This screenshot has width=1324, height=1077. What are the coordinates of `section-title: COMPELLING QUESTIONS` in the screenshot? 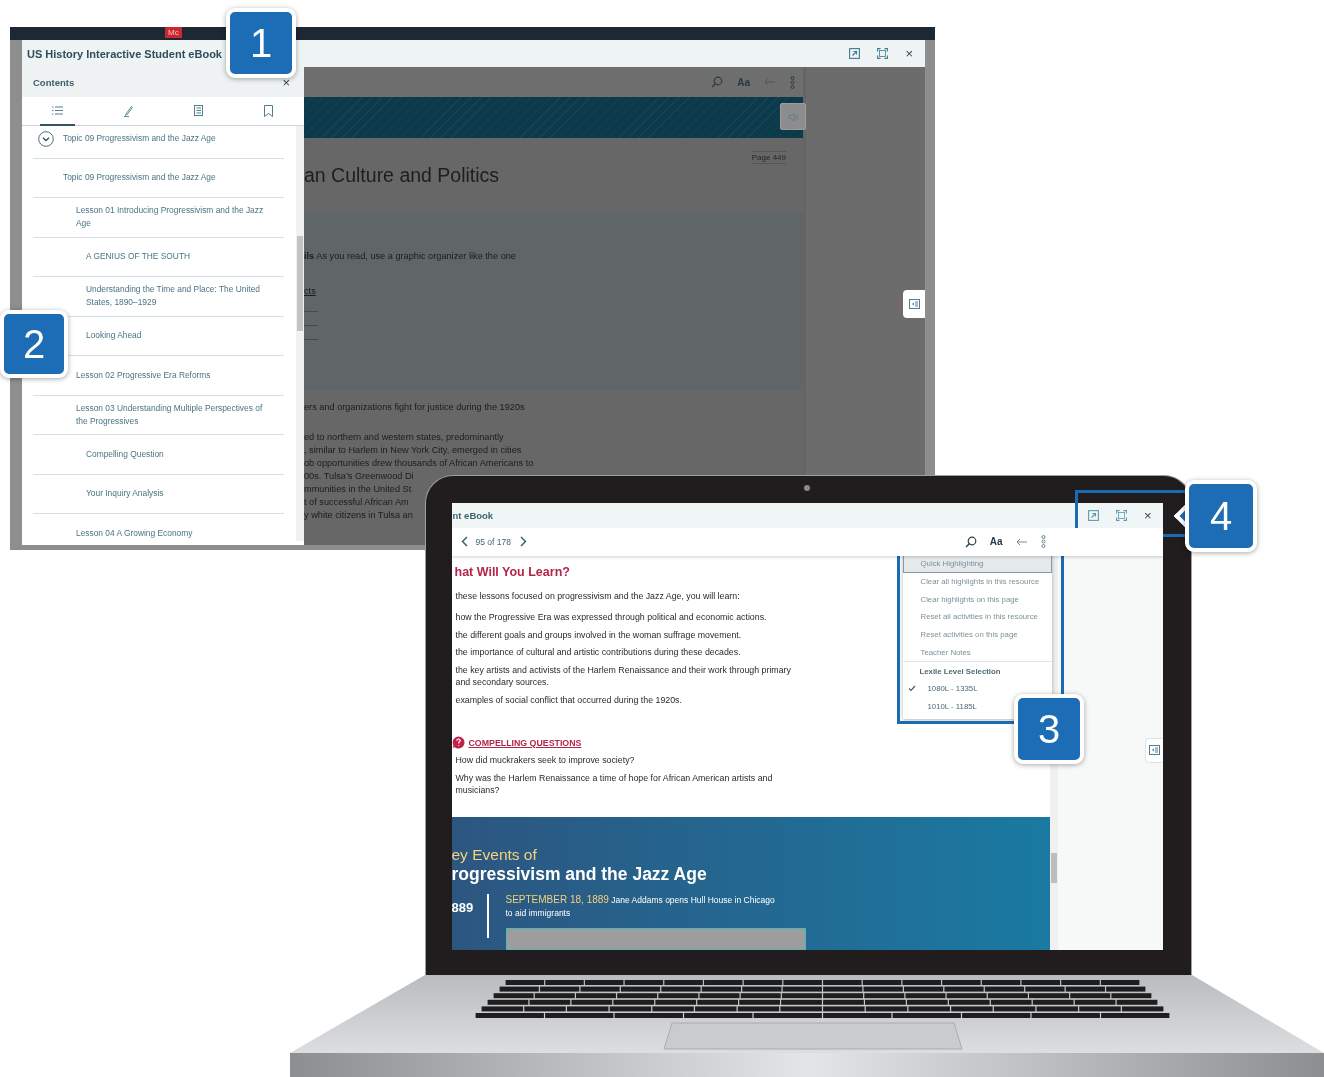 It's located at (525, 743).